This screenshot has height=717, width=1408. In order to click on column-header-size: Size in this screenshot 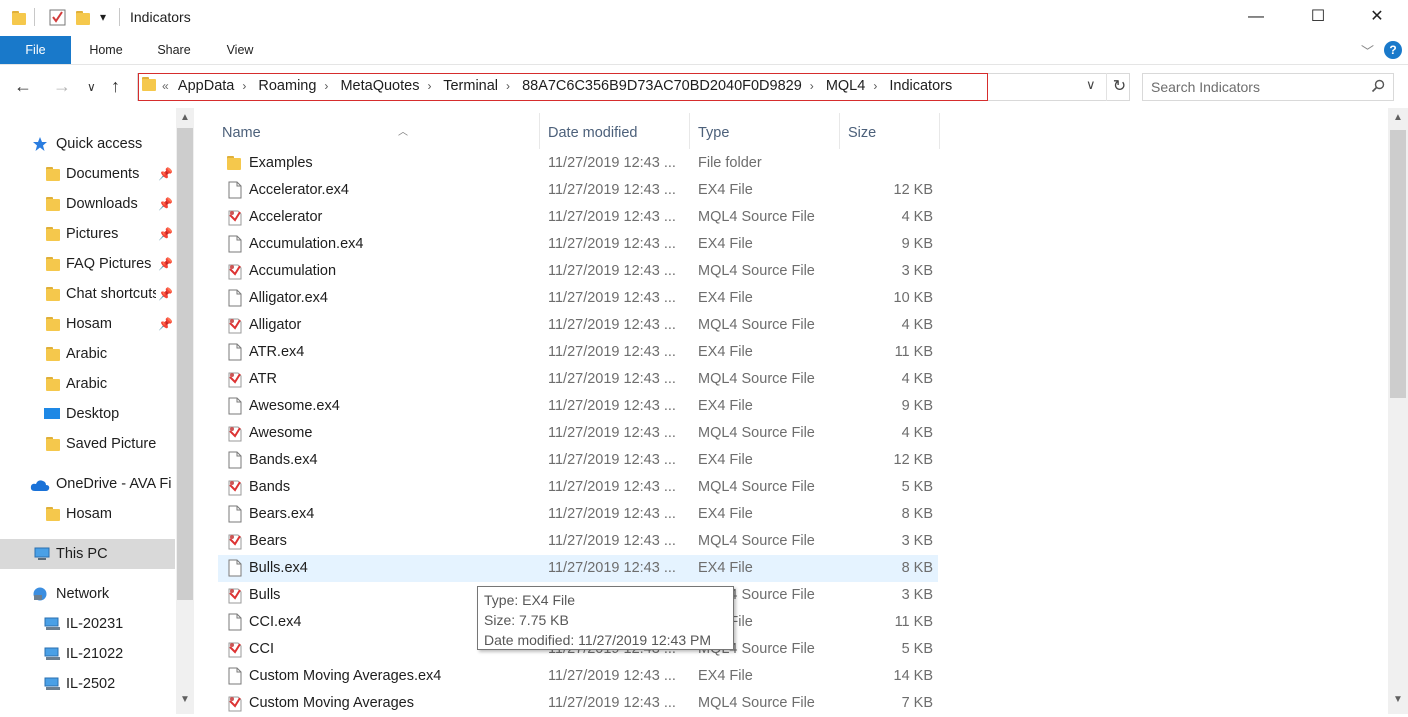, I will do `click(862, 133)`.